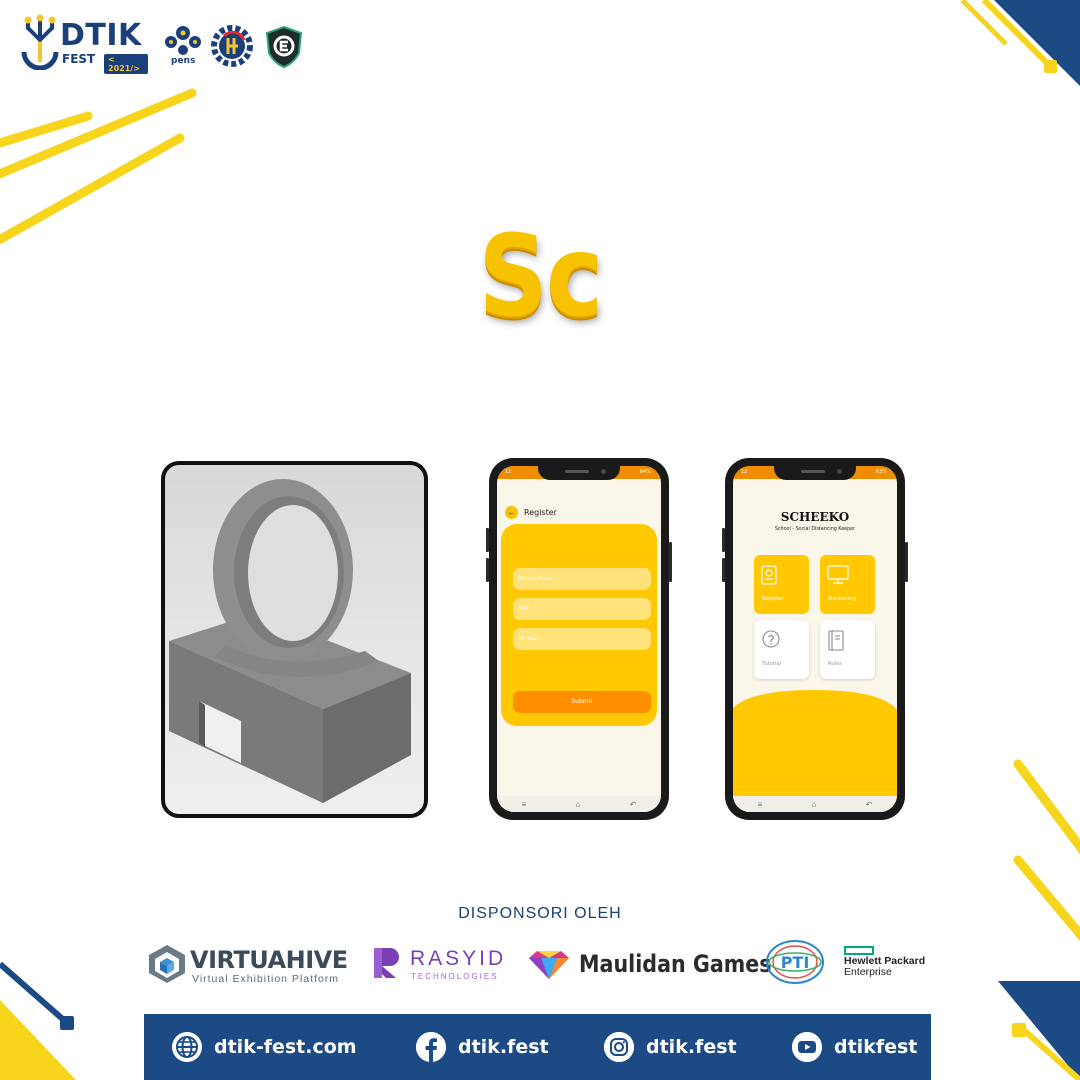 The width and height of the screenshot is (1080, 1080). What do you see at coordinates (781, 584) in the screenshot?
I see `tile-register: Register` at bounding box center [781, 584].